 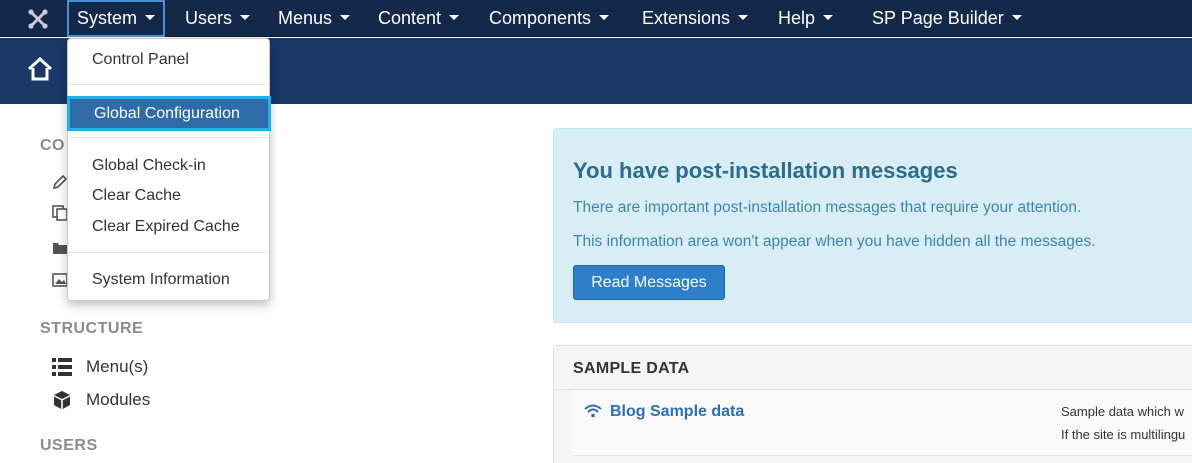 I want to click on menu-extensions: Extensions, so click(x=695, y=18).